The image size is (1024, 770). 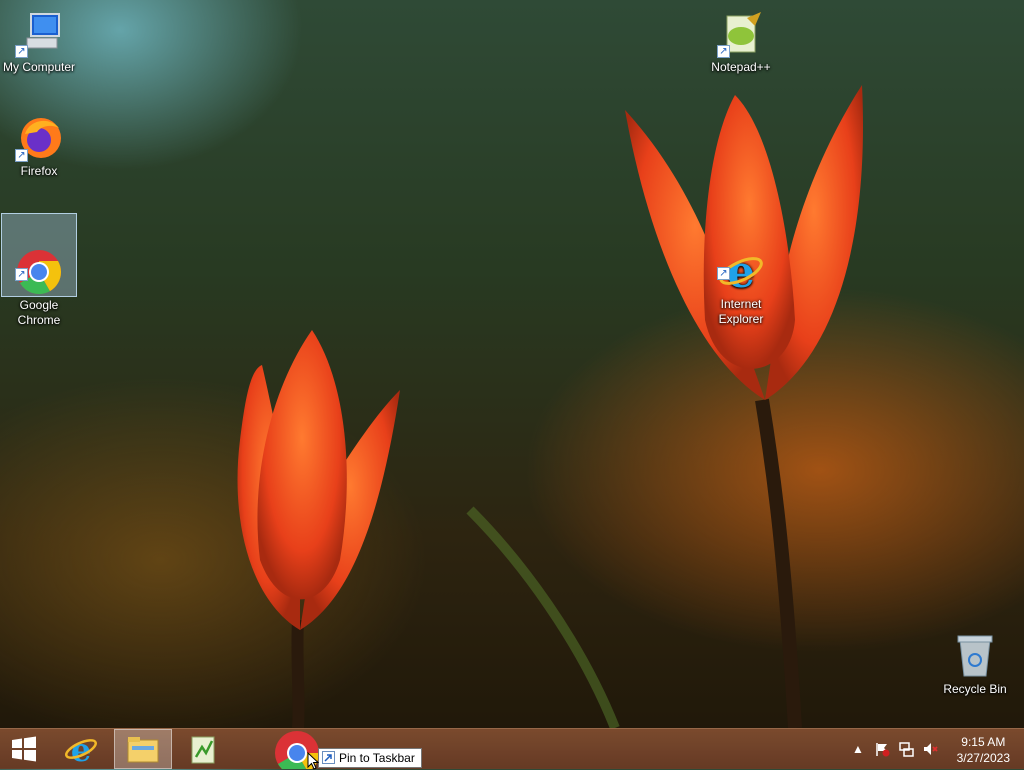 I want to click on ie-icon: e, so click(x=81, y=749).